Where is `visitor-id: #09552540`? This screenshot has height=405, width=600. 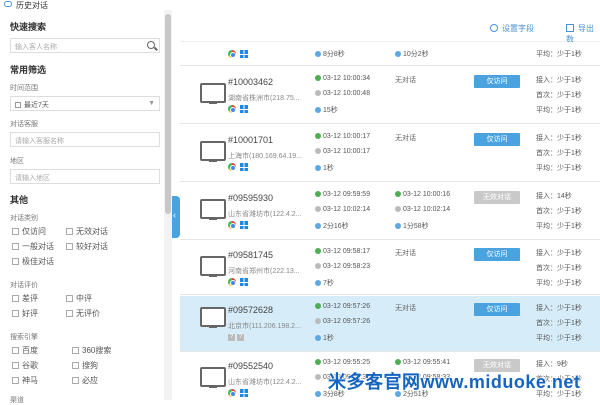 visitor-id: #09552540 is located at coordinates (251, 366).